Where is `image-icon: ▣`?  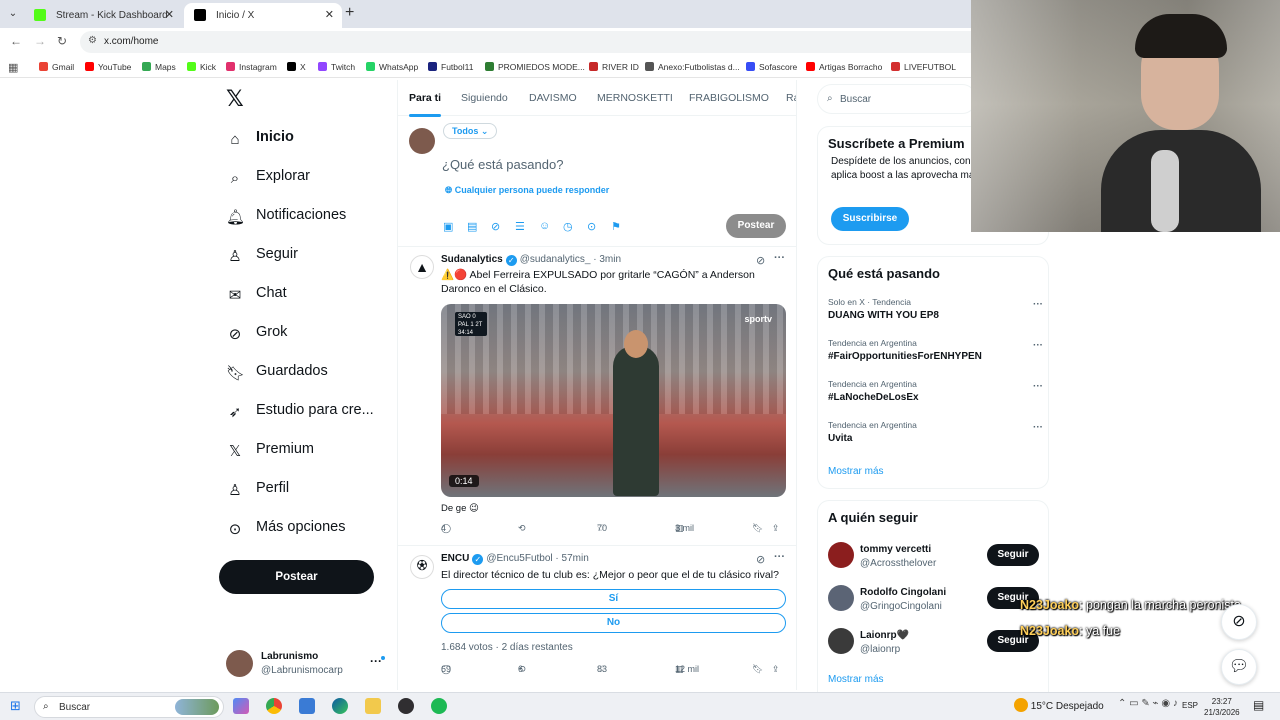
image-icon: ▣ is located at coordinates (448, 226).